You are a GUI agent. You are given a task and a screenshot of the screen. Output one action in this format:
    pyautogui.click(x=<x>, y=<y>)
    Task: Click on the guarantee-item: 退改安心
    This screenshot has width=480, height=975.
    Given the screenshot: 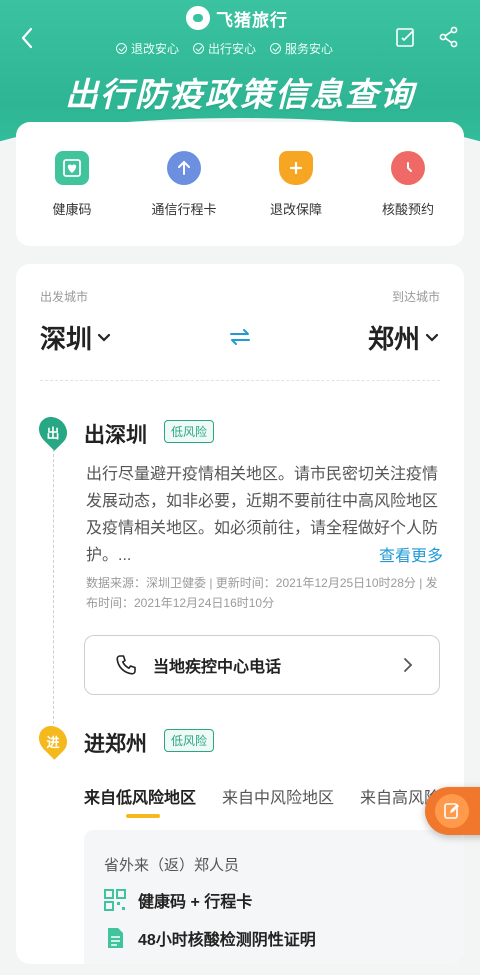 What is the action you would take?
    pyautogui.click(x=147, y=48)
    